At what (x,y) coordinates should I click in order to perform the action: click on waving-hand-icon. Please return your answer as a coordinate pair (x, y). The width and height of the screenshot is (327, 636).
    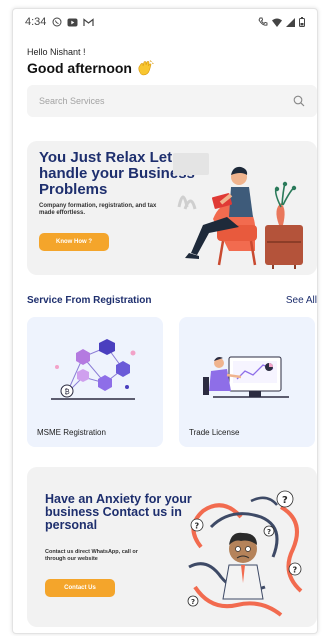
    Looking at the image, I should click on (146, 68).